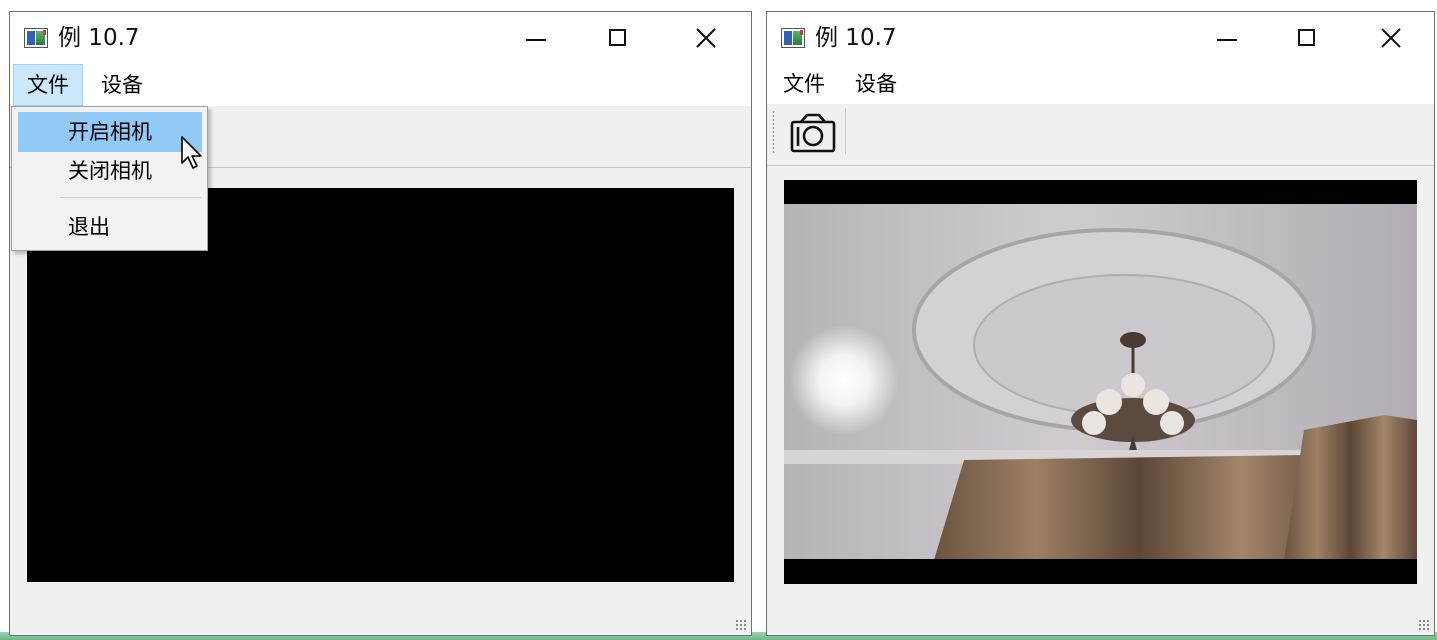  What do you see at coordinates (1100, 135) in the screenshot?
I see `toolbar` at bounding box center [1100, 135].